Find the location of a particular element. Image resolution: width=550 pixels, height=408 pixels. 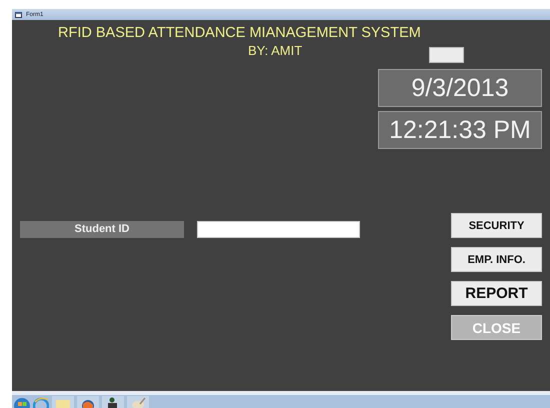

start-orb-icon is located at coordinates (22, 402).